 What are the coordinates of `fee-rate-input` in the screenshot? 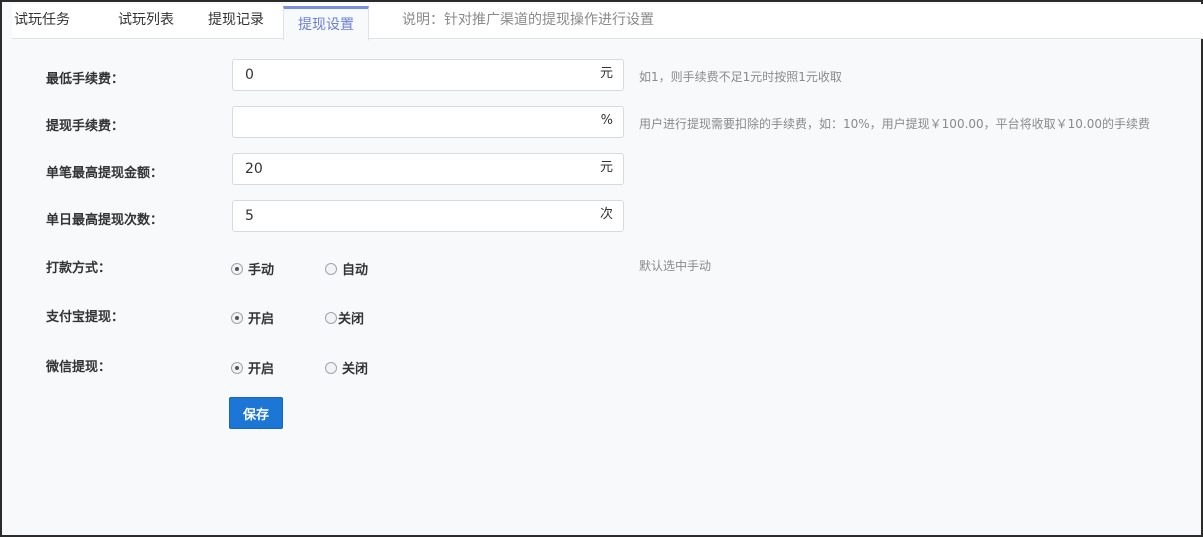 It's located at (408, 122).